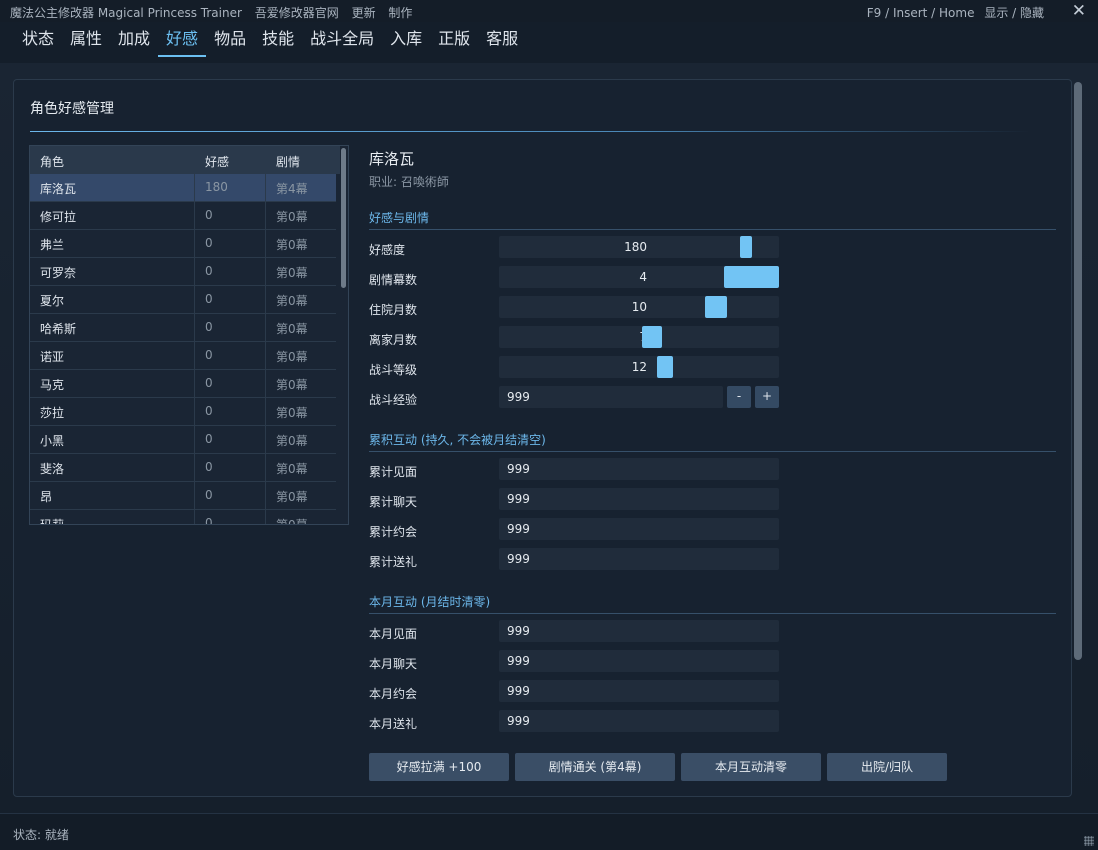 The height and width of the screenshot is (850, 1098). Describe the element at coordinates (72, 109) in the screenshot. I see `panel-title: 角色好感管理` at that location.